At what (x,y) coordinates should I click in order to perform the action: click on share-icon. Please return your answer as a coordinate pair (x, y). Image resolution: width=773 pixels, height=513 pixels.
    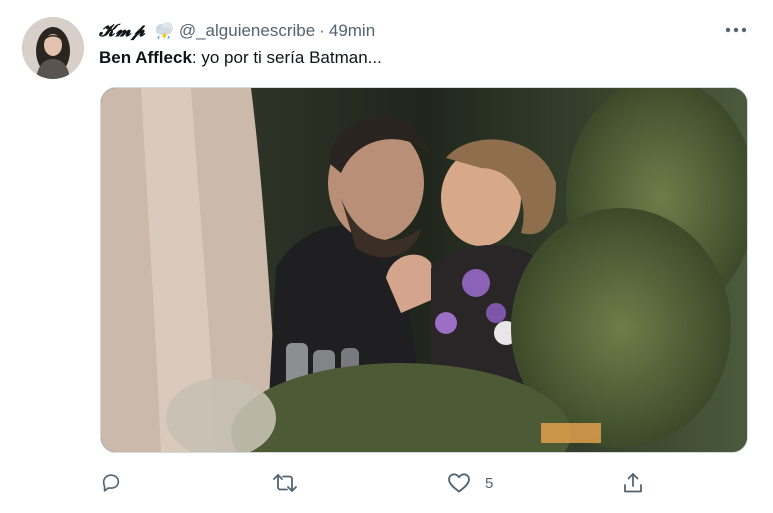
    Looking at the image, I should click on (633, 483).